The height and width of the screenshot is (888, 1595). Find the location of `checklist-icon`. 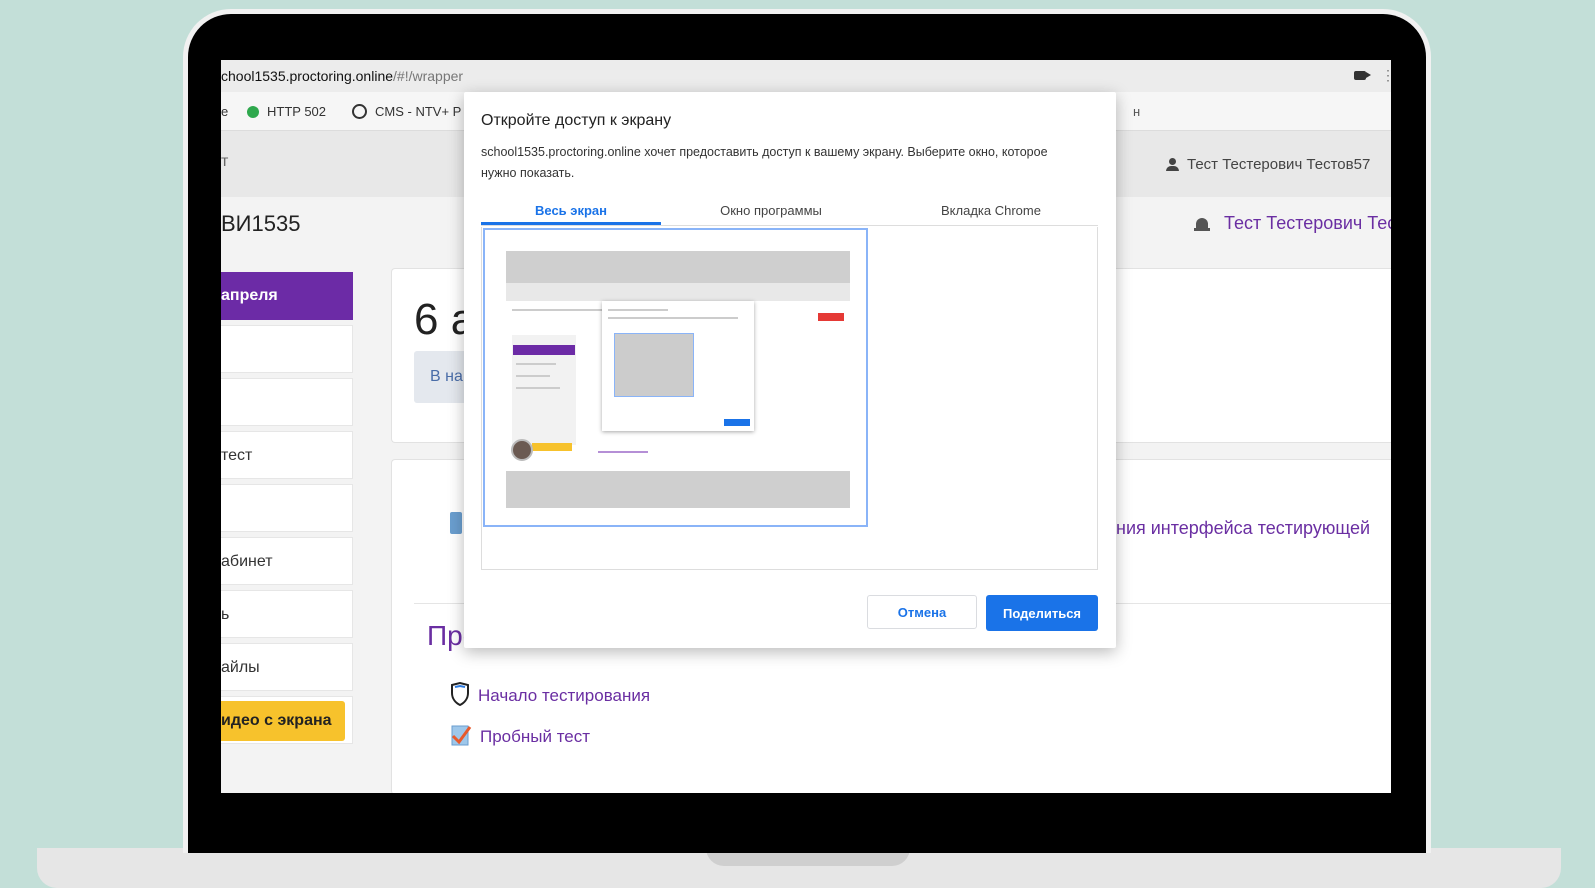

checklist-icon is located at coordinates (461, 735).